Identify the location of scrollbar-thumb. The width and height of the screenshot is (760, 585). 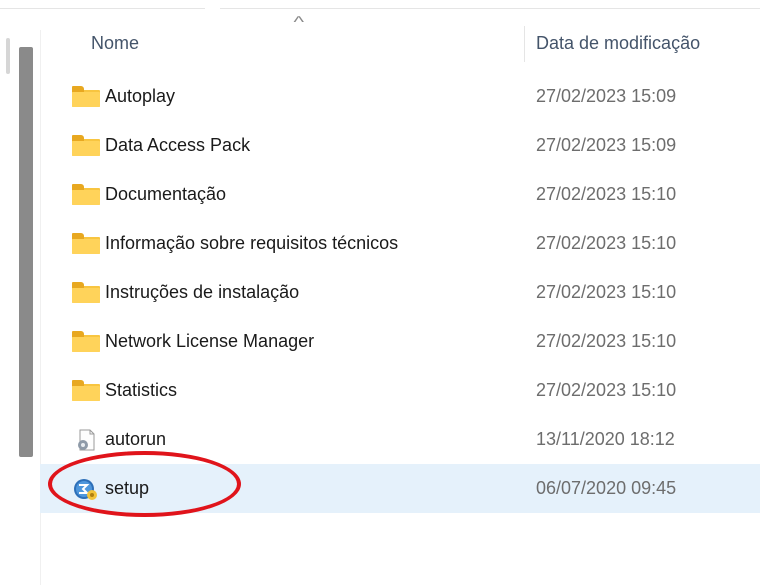
(26, 252).